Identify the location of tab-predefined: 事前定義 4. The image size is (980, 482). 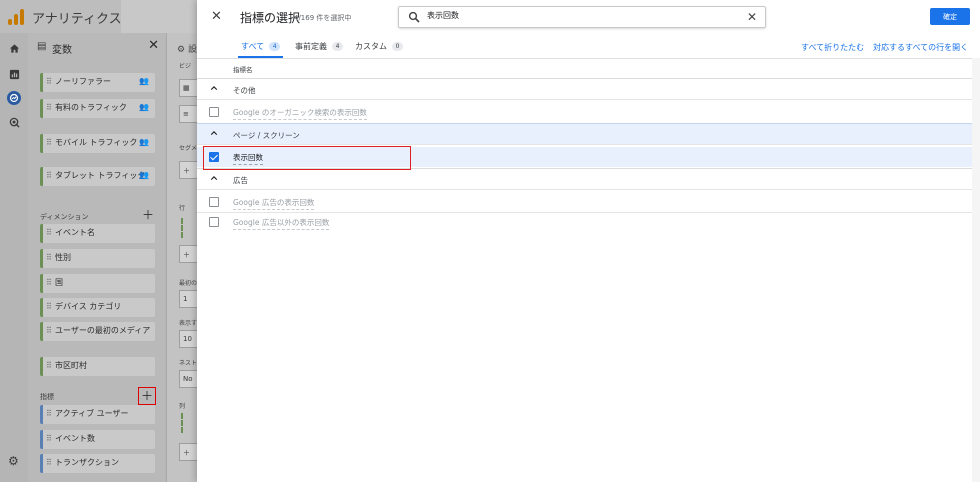
(319, 46).